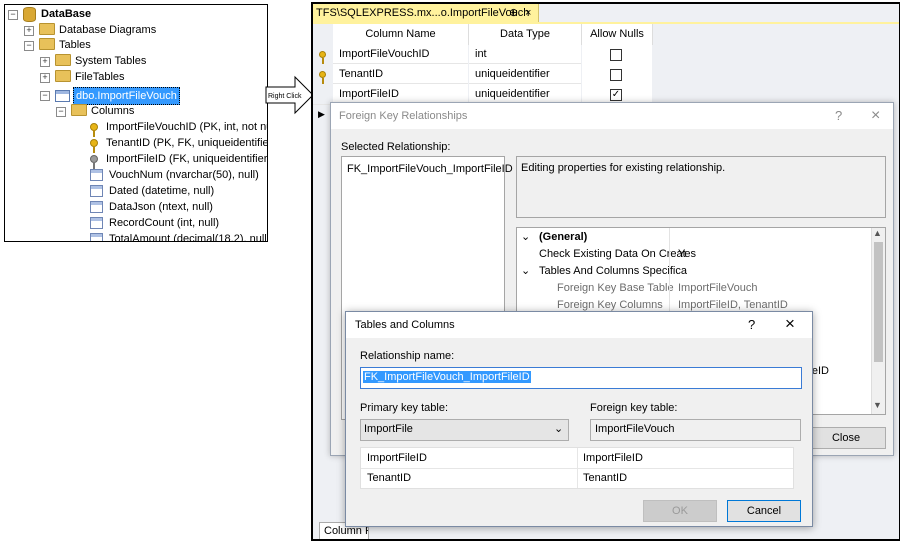  I want to click on database-icon, so click(29, 14).